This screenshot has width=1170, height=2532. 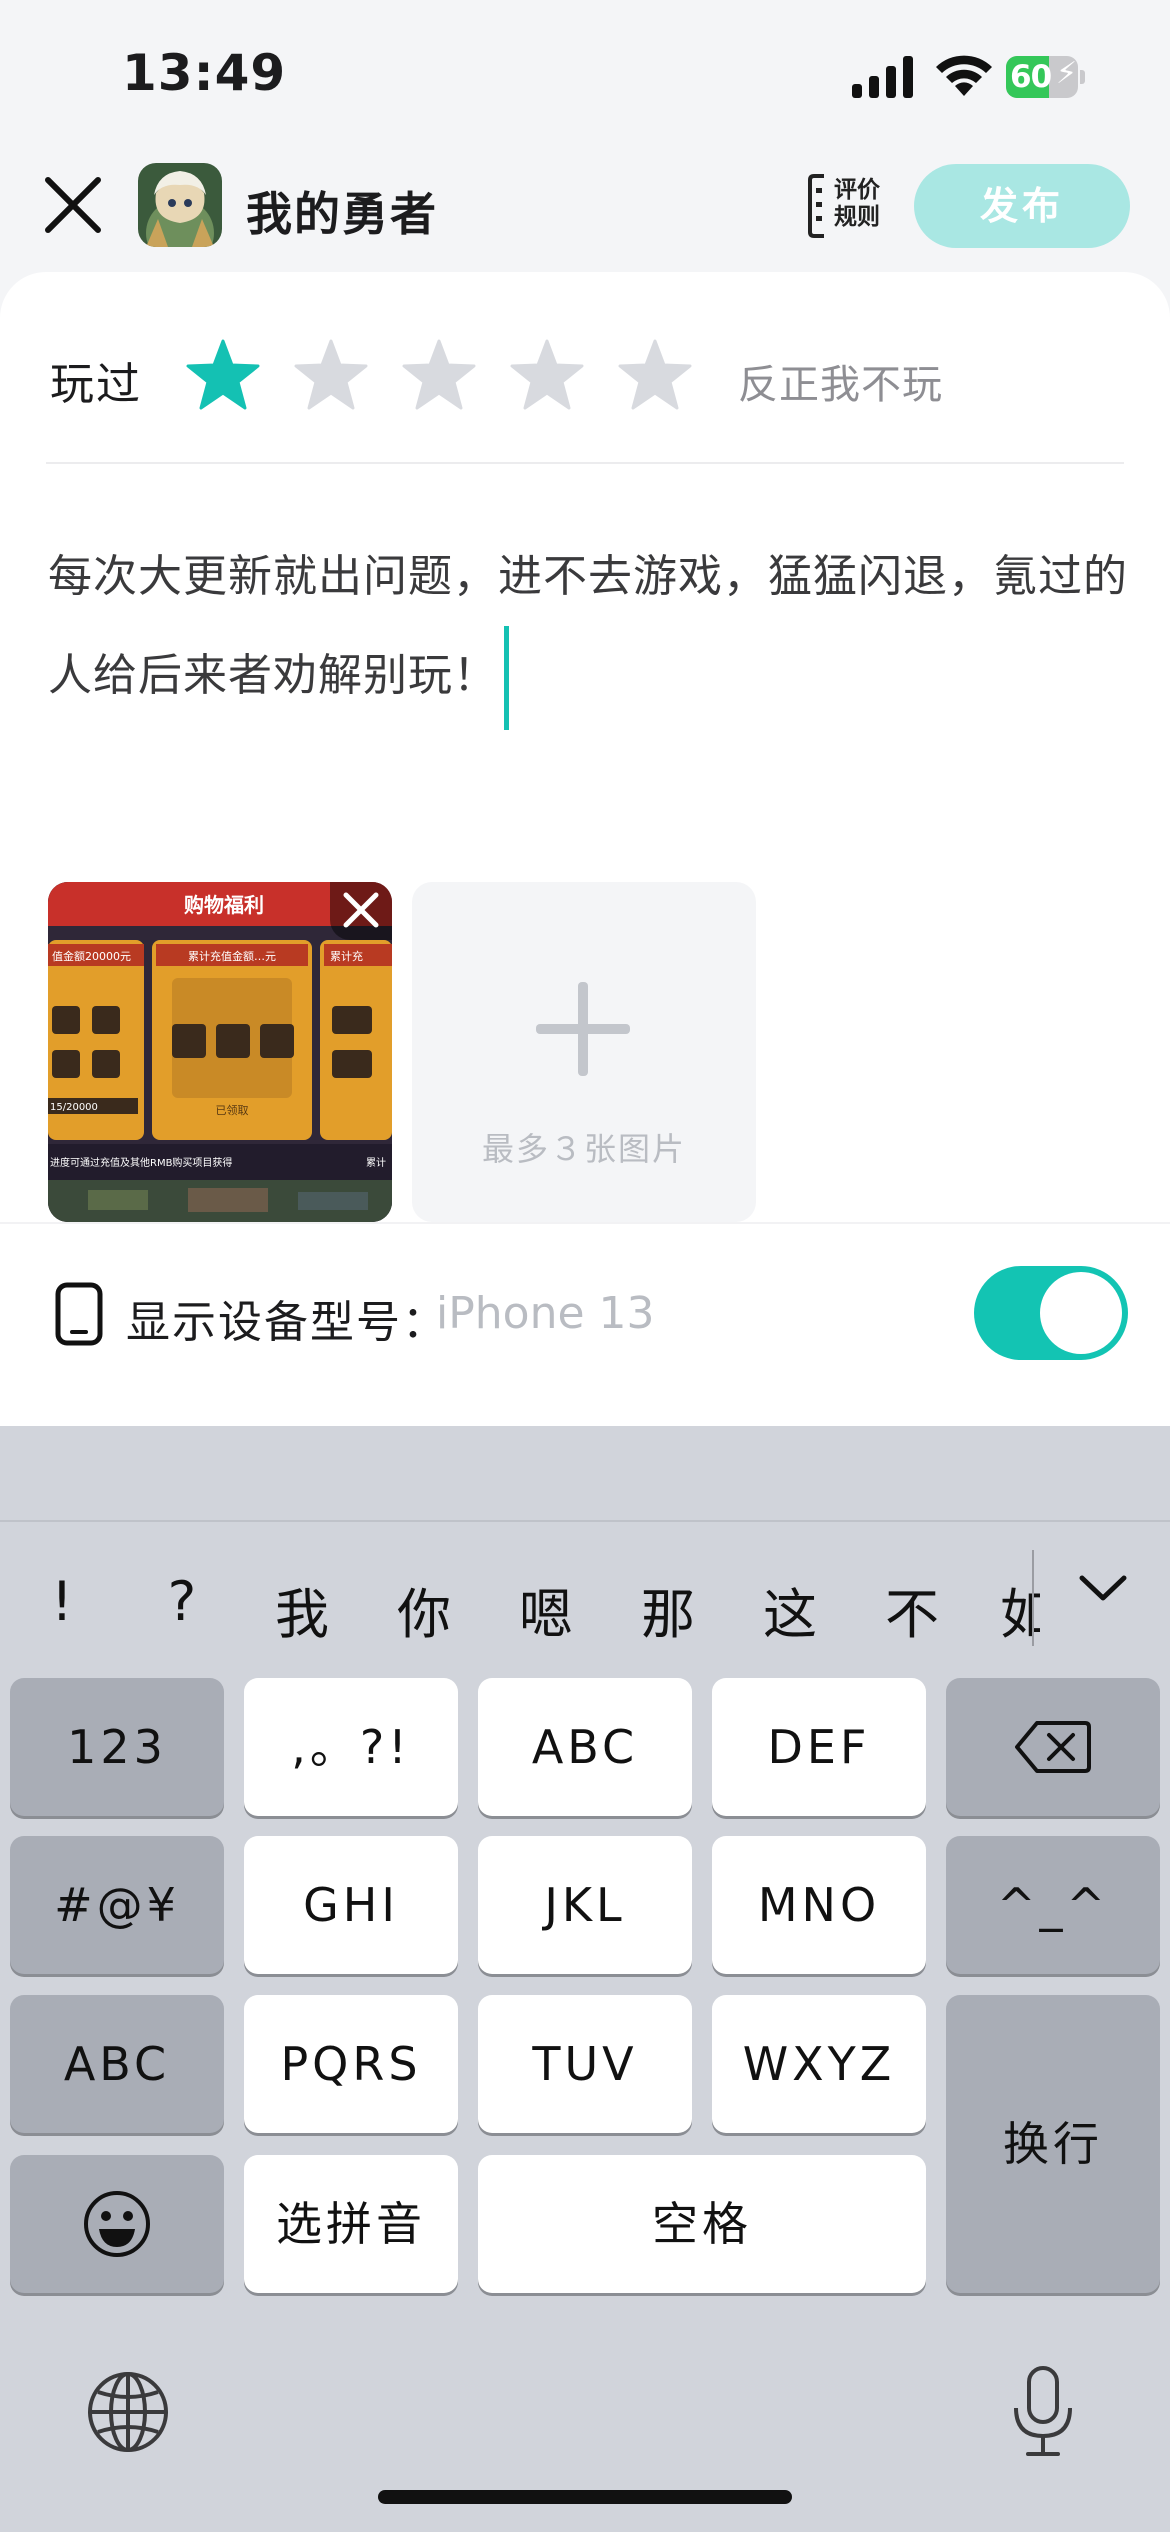 I want to click on candidate-word: 你, so click(x=424, y=1609).